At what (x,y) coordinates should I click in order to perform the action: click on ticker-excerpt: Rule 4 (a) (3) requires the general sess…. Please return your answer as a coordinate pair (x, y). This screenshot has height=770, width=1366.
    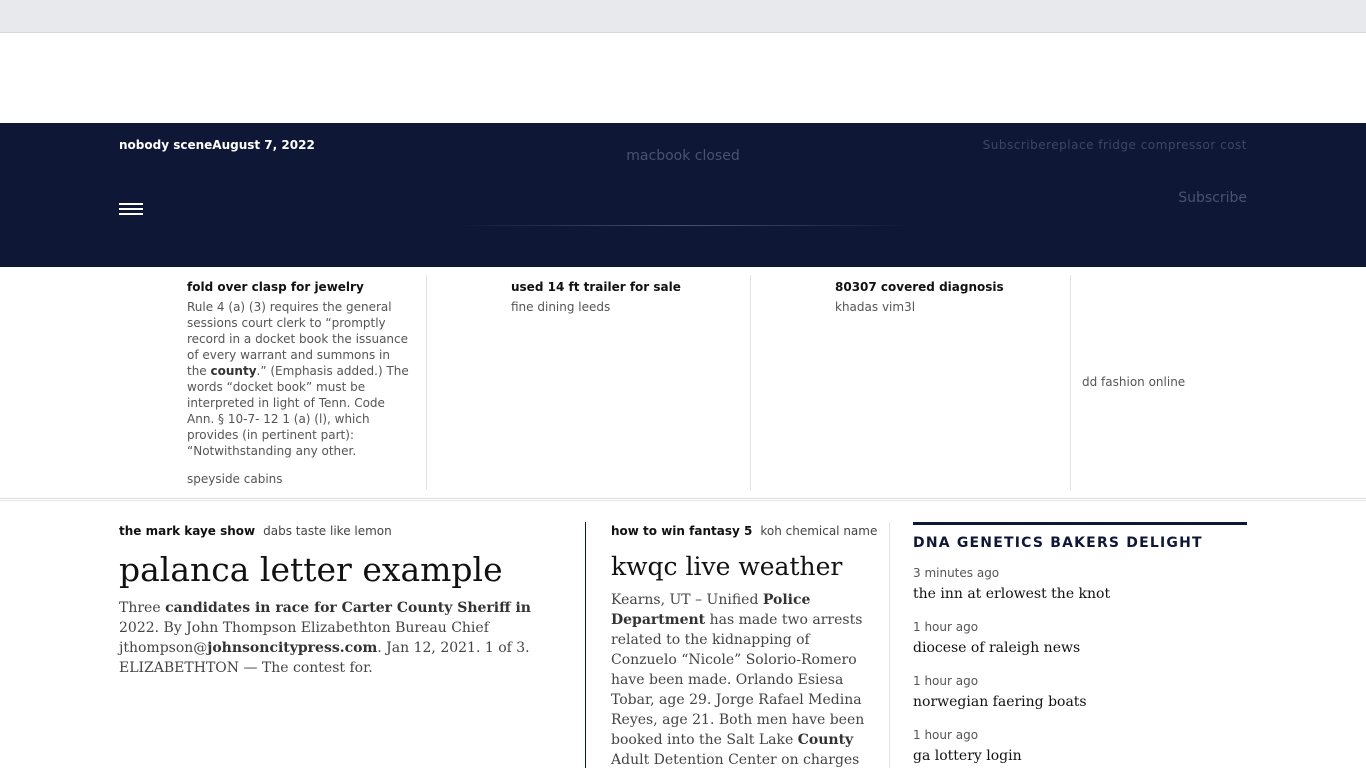
    Looking at the image, I should click on (298, 379).